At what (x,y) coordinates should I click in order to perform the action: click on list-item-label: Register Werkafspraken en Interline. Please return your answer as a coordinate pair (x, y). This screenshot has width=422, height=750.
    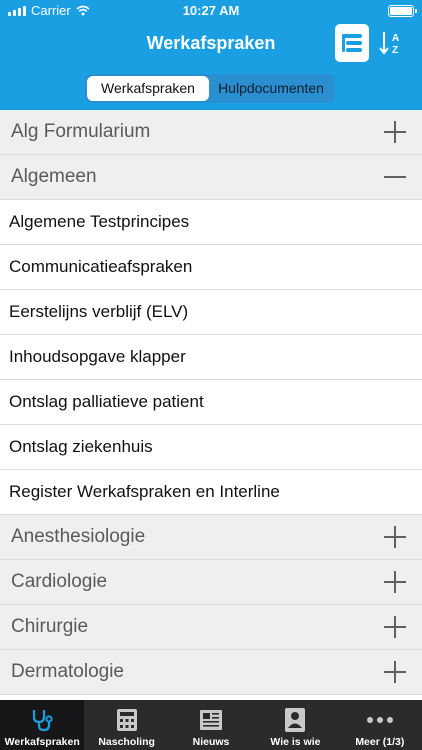
    Looking at the image, I should click on (144, 491).